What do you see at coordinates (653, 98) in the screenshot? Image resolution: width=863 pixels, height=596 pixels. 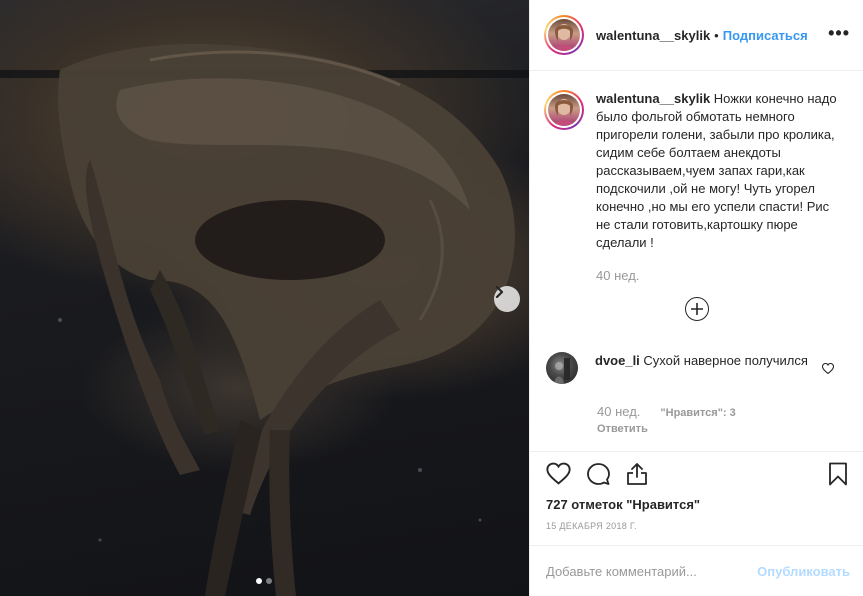 I see `caption-username: walentuna__skylik` at bounding box center [653, 98].